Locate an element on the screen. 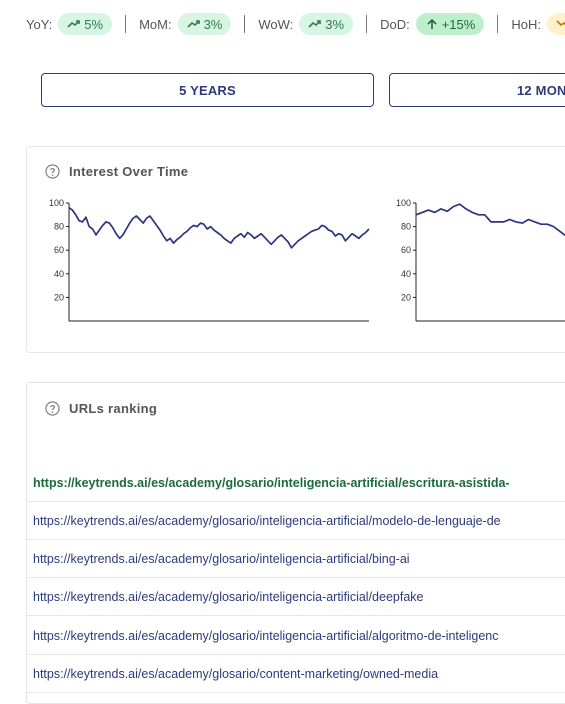  metric-badge: - is located at coordinates (555, 24).